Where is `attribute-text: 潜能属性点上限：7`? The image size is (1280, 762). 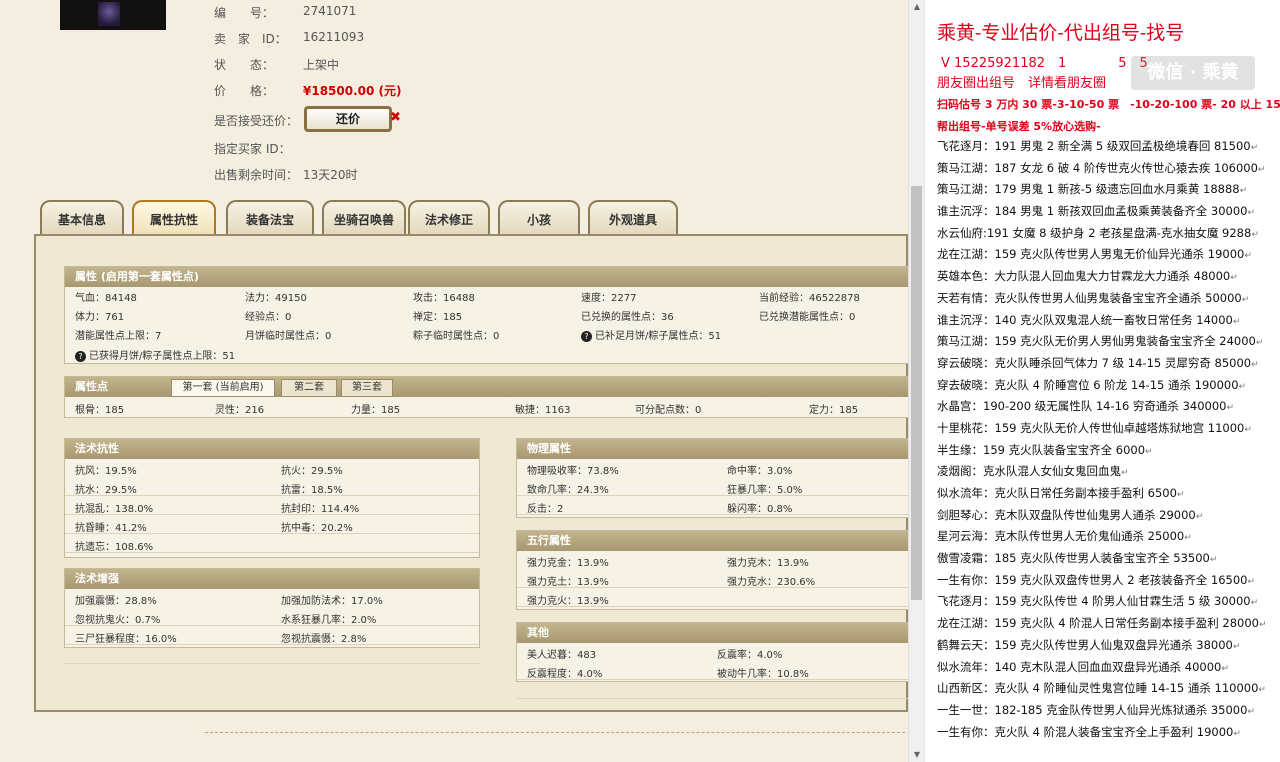 attribute-text: 潜能属性点上限：7 is located at coordinates (118, 336).